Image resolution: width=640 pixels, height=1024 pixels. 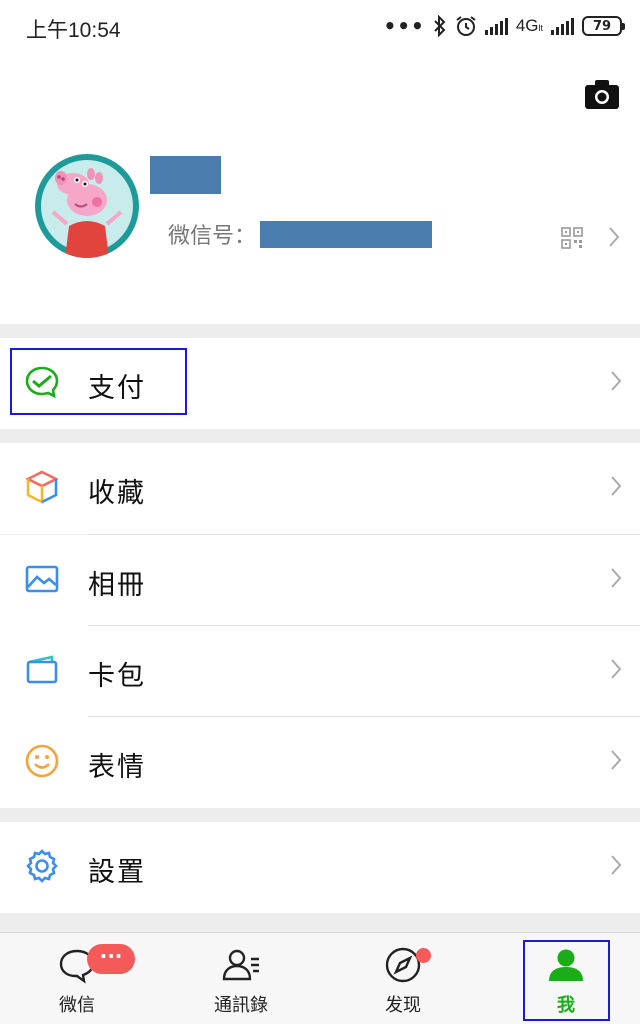 I want to click on menu-item-label: 相冊, so click(x=117, y=585).